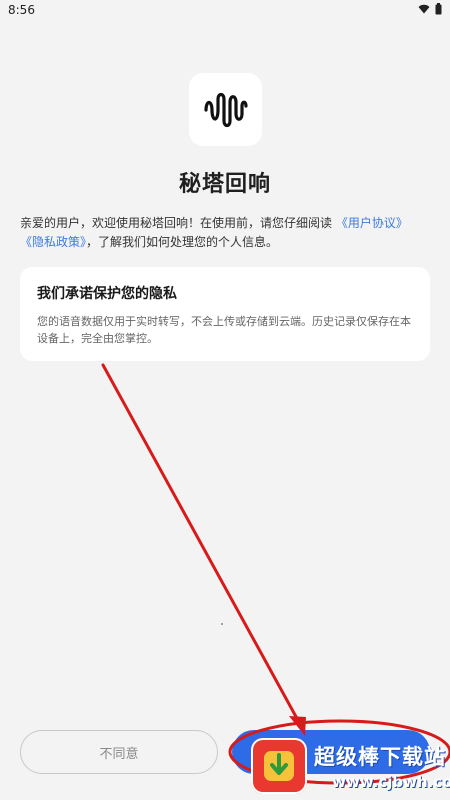 This screenshot has height=800, width=450. Describe the element at coordinates (380, 757) in the screenshot. I see `watermark-text: 超级棒下载站` at that location.